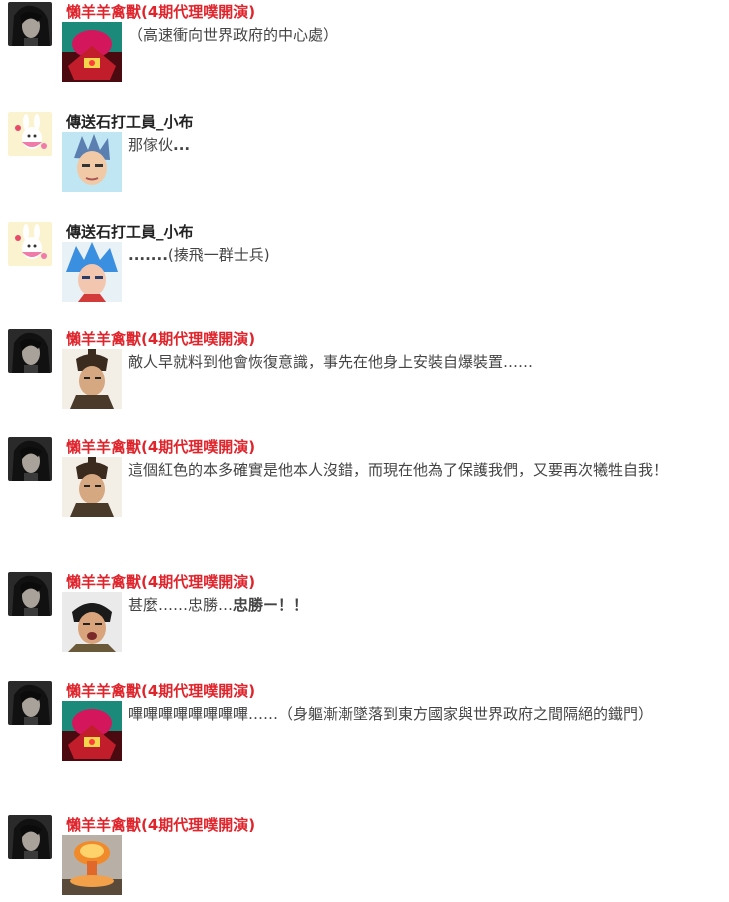 The image size is (729, 902). I want to click on post-content: 嗶嗶嗶嗶嗶嗶嗶嗶……（身軀漸漸墜落到東方國家與世界政府之間隔絕的鐵門）, so click(392, 731).